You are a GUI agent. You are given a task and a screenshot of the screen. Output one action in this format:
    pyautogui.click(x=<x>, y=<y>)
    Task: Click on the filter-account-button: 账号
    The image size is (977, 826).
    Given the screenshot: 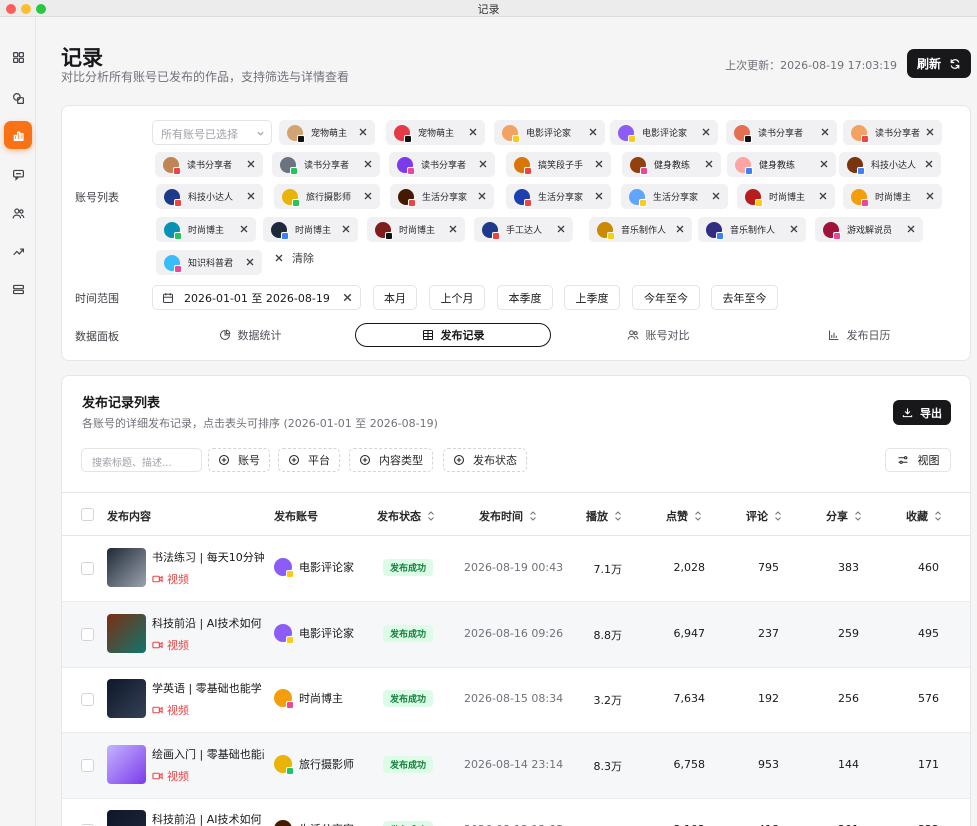 What is the action you would take?
    pyautogui.click(x=239, y=460)
    